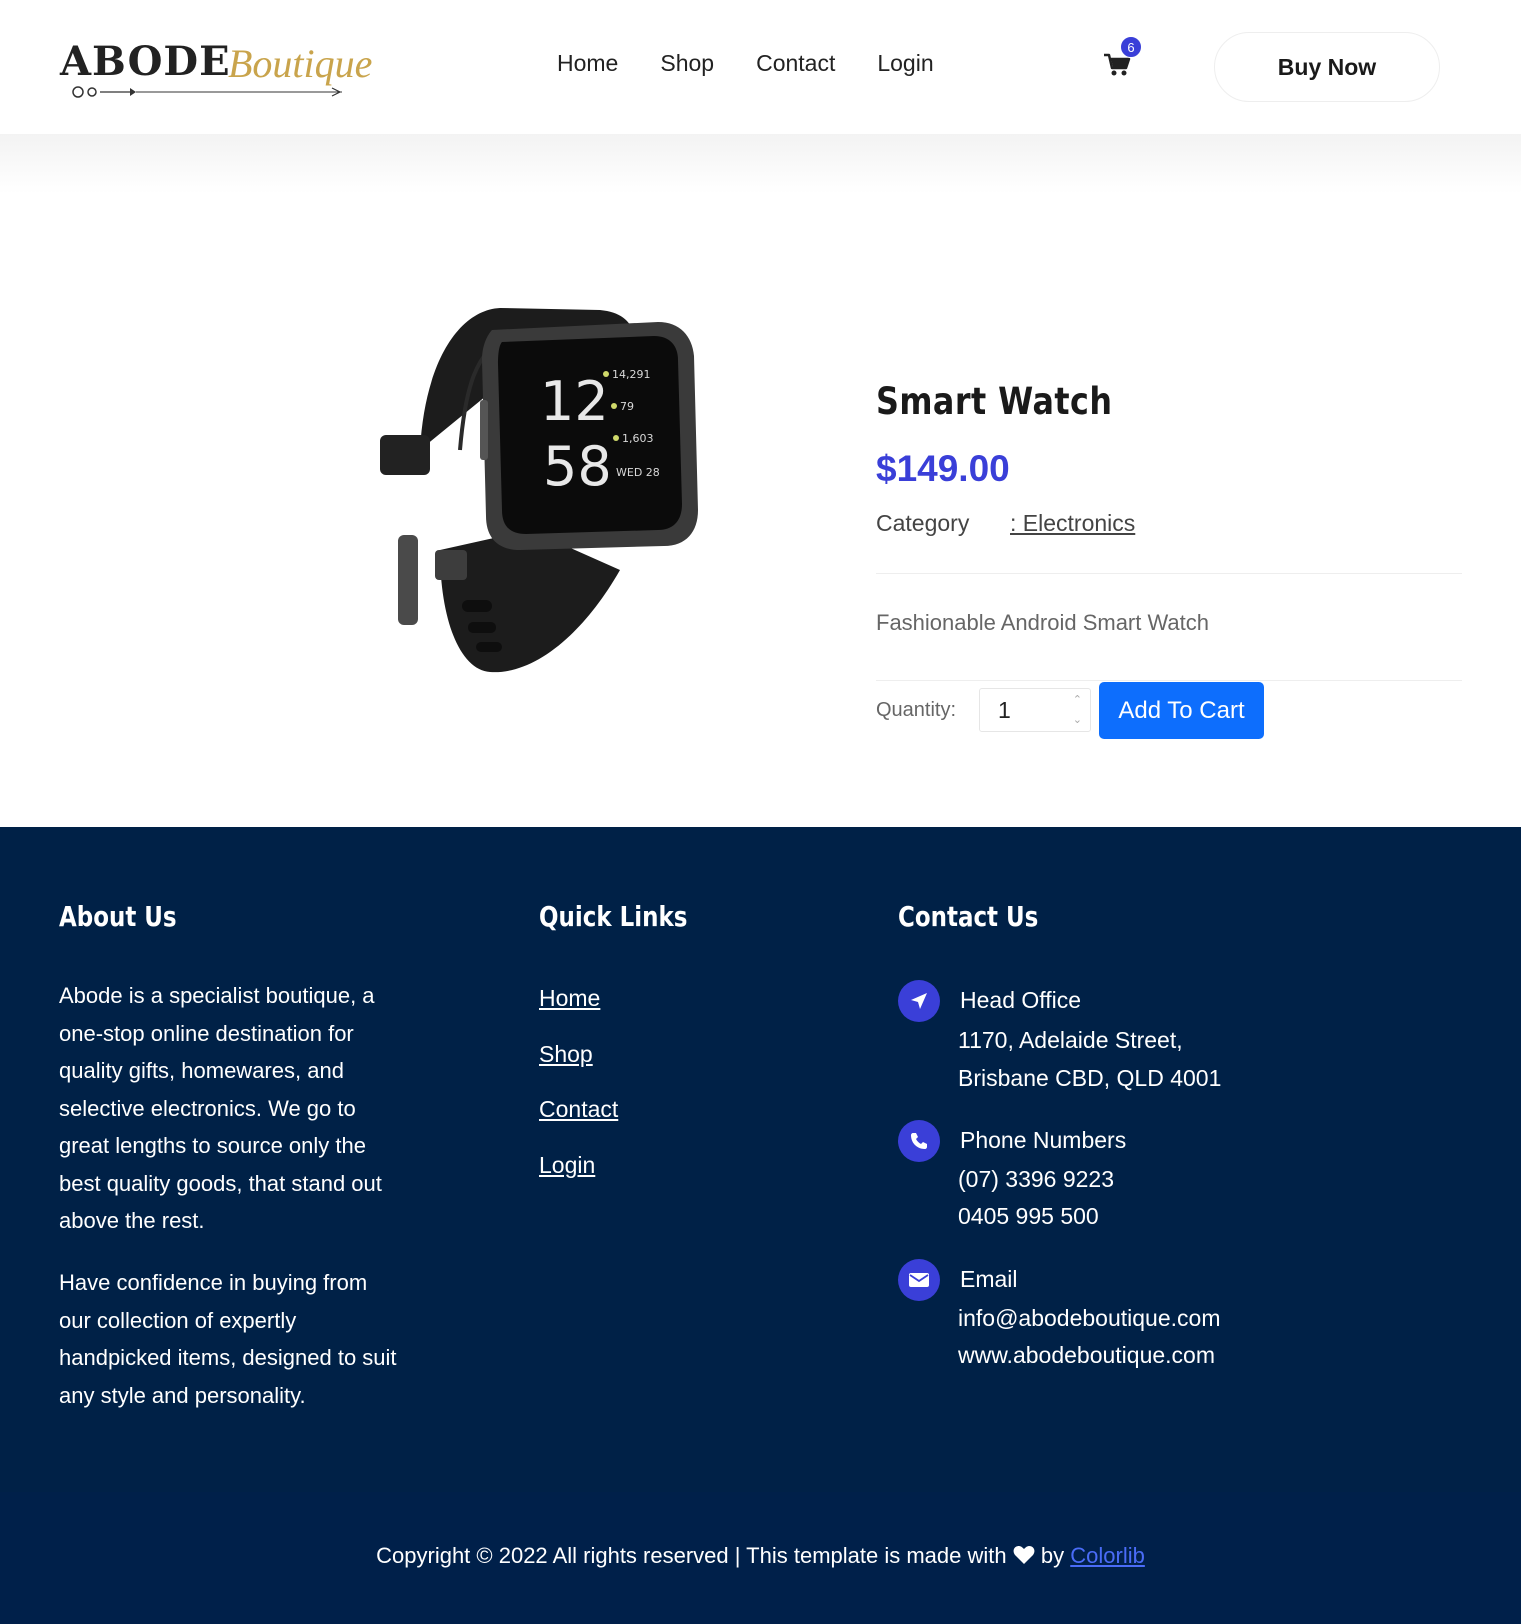 The image size is (1521, 1624). Describe the element at coordinates (1181, 710) in the screenshot. I see `add-to-cart-button: Add To Cart` at that location.